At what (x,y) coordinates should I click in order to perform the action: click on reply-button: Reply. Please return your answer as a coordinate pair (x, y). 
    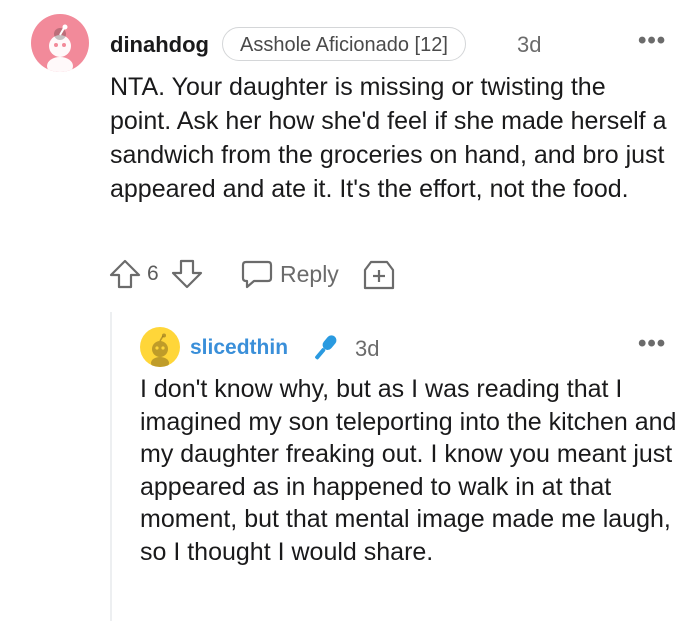
    Looking at the image, I should click on (309, 274).